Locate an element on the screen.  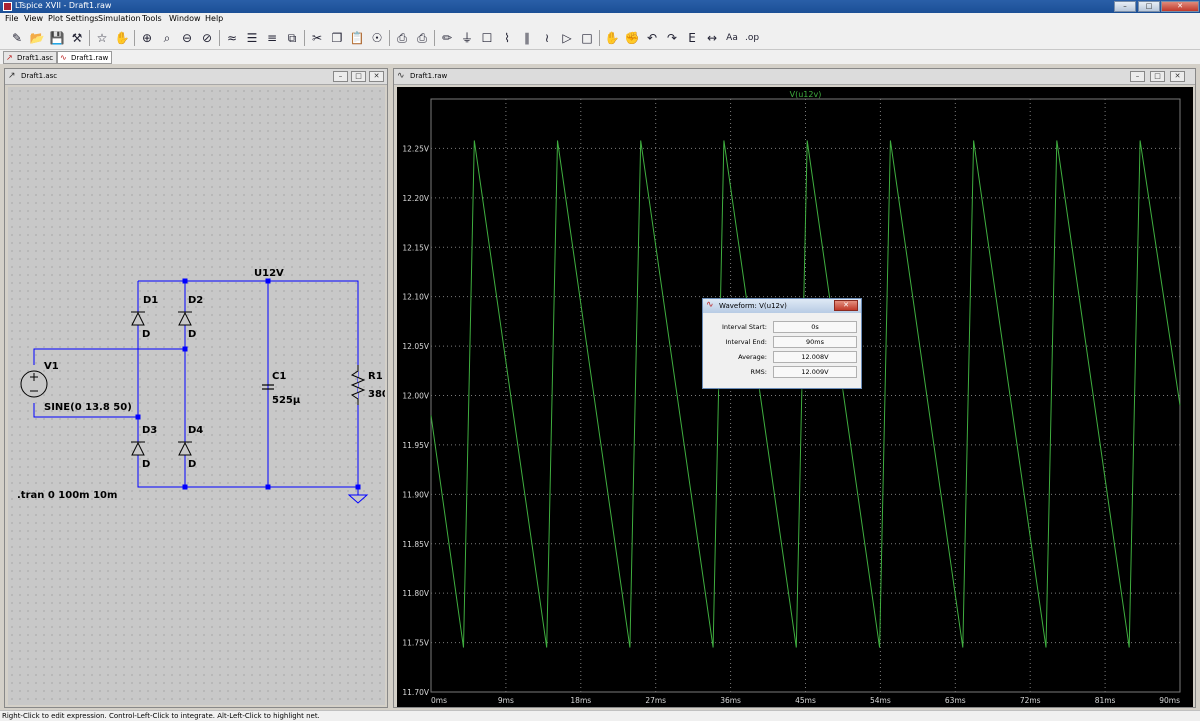
rotate-icon: E is located at coordinates (692, 38).